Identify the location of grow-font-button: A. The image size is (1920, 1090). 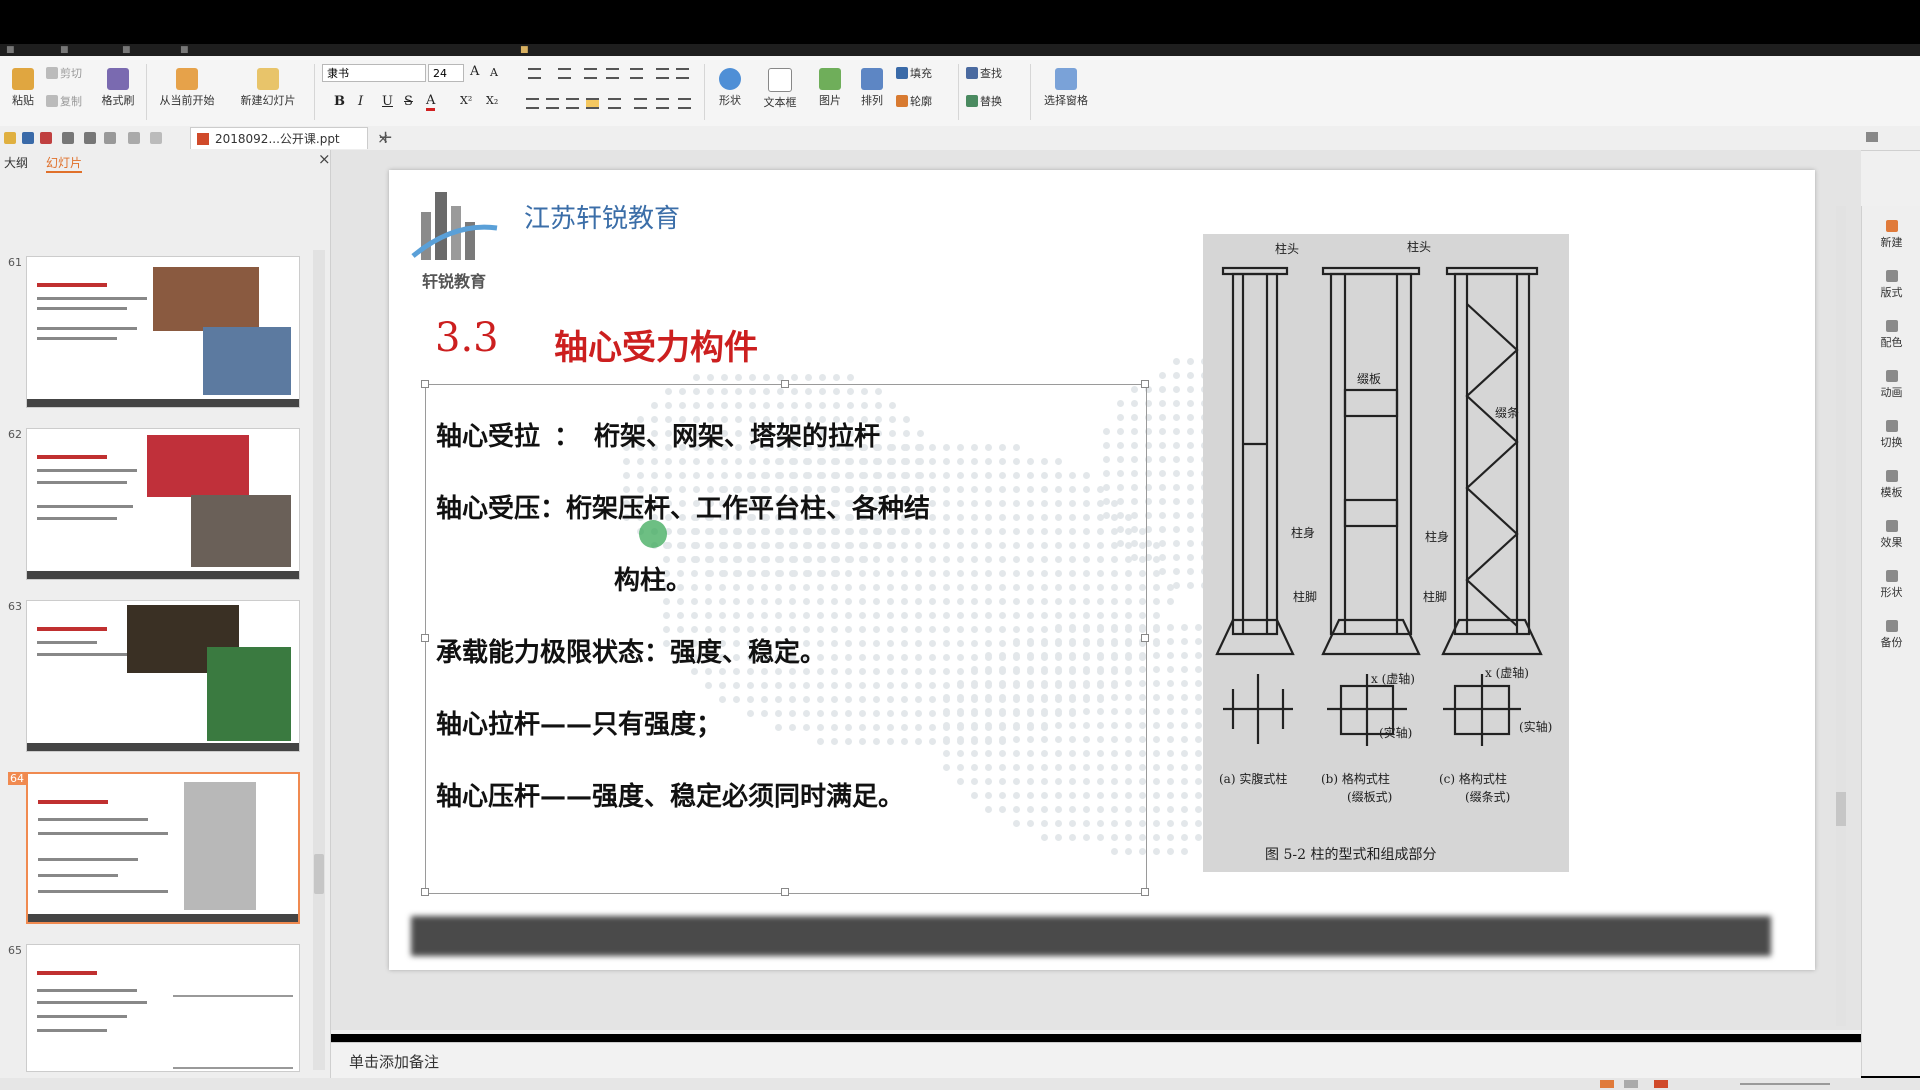
(474, 71).